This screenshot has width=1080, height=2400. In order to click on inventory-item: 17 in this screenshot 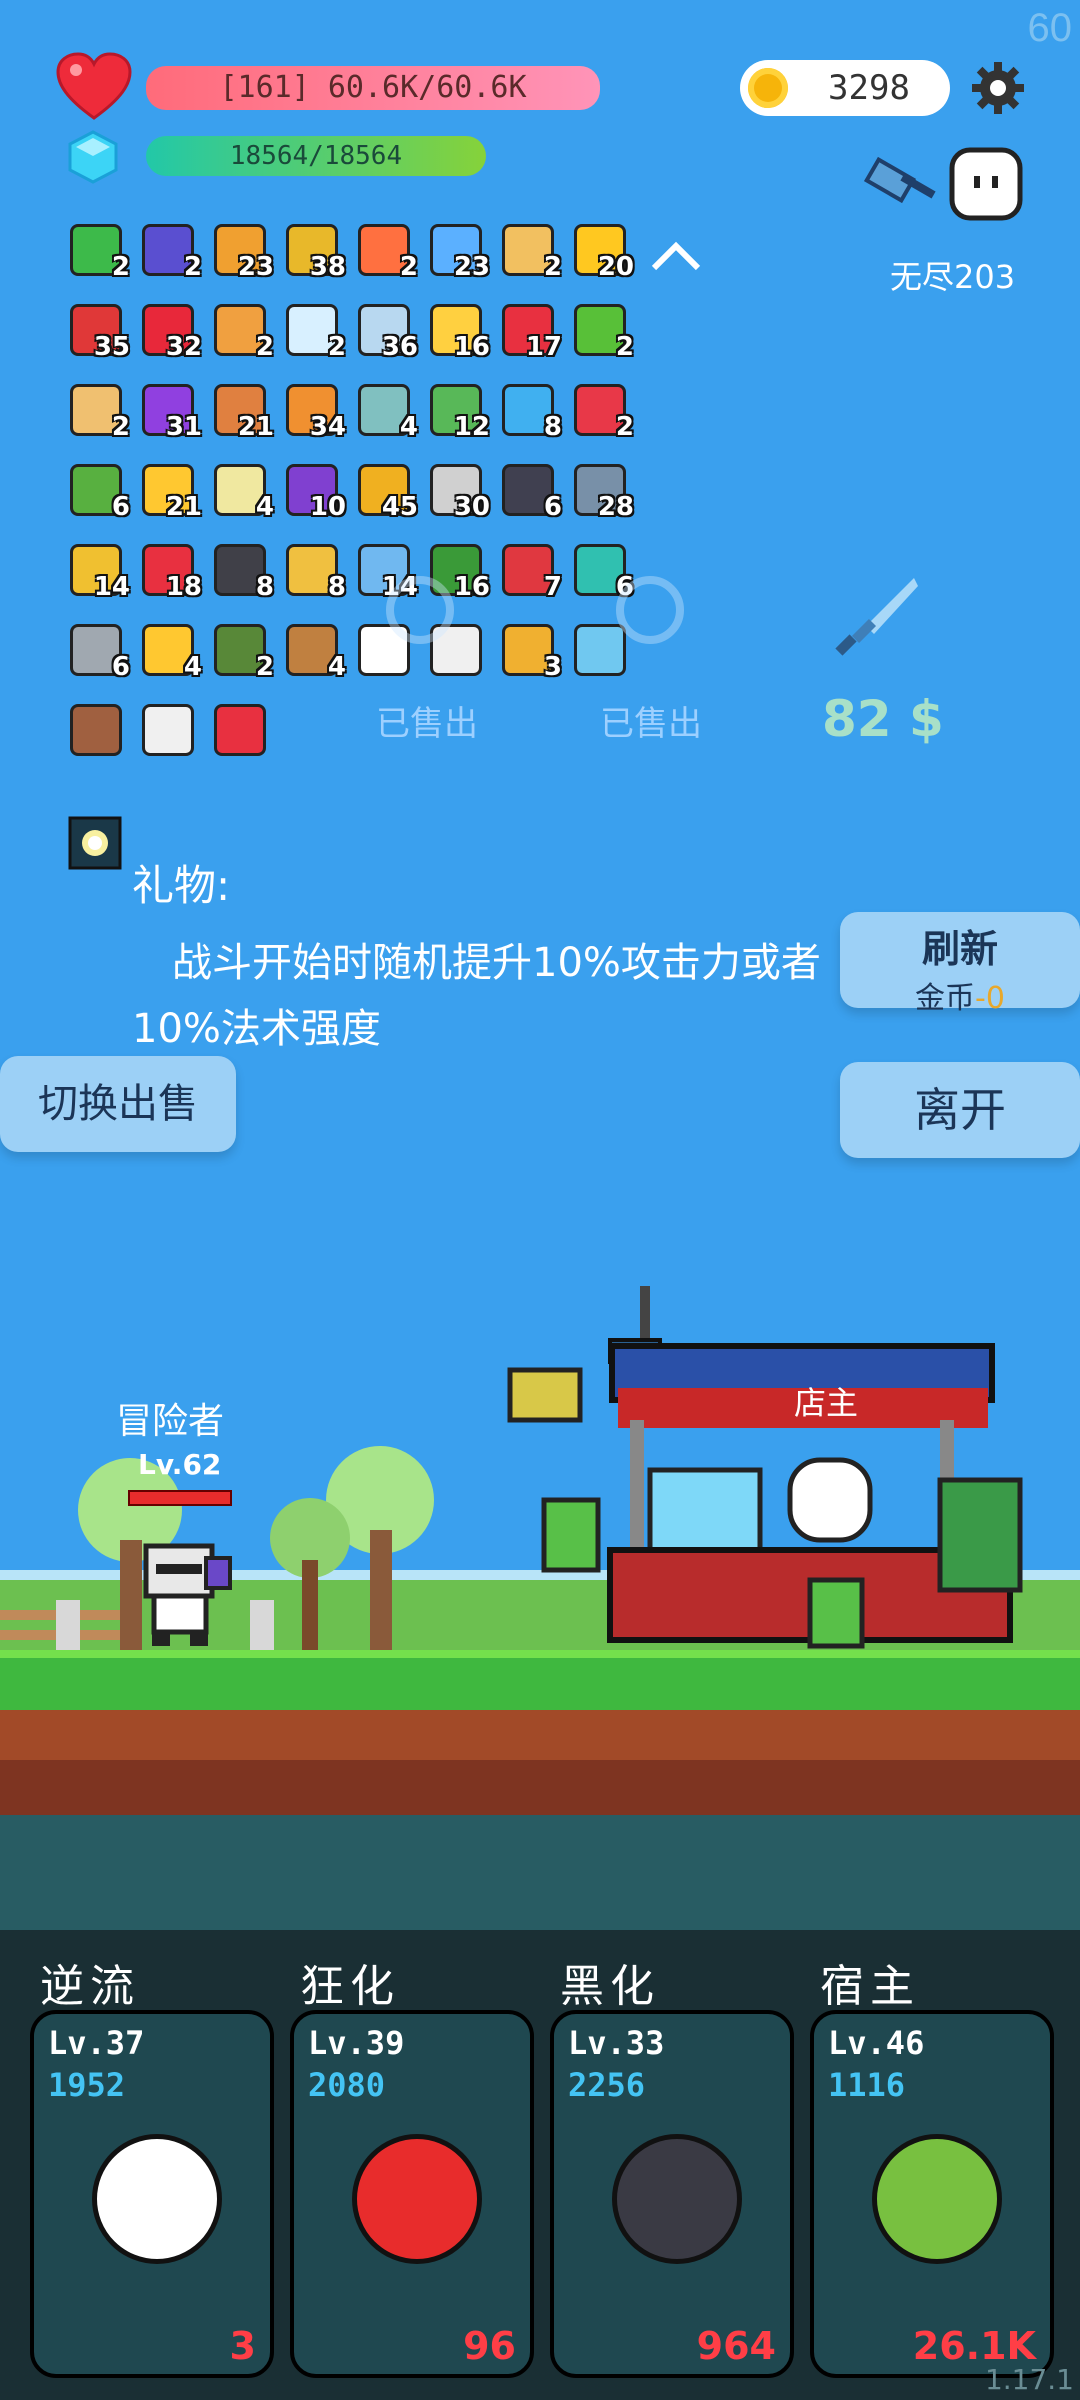, I will do `click(530, 330)`.